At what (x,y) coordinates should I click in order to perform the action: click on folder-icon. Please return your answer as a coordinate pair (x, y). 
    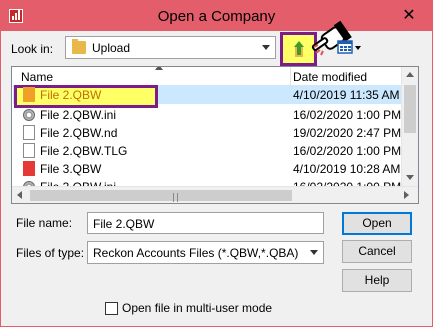
    Looking at the image, I should click on (79, 46).